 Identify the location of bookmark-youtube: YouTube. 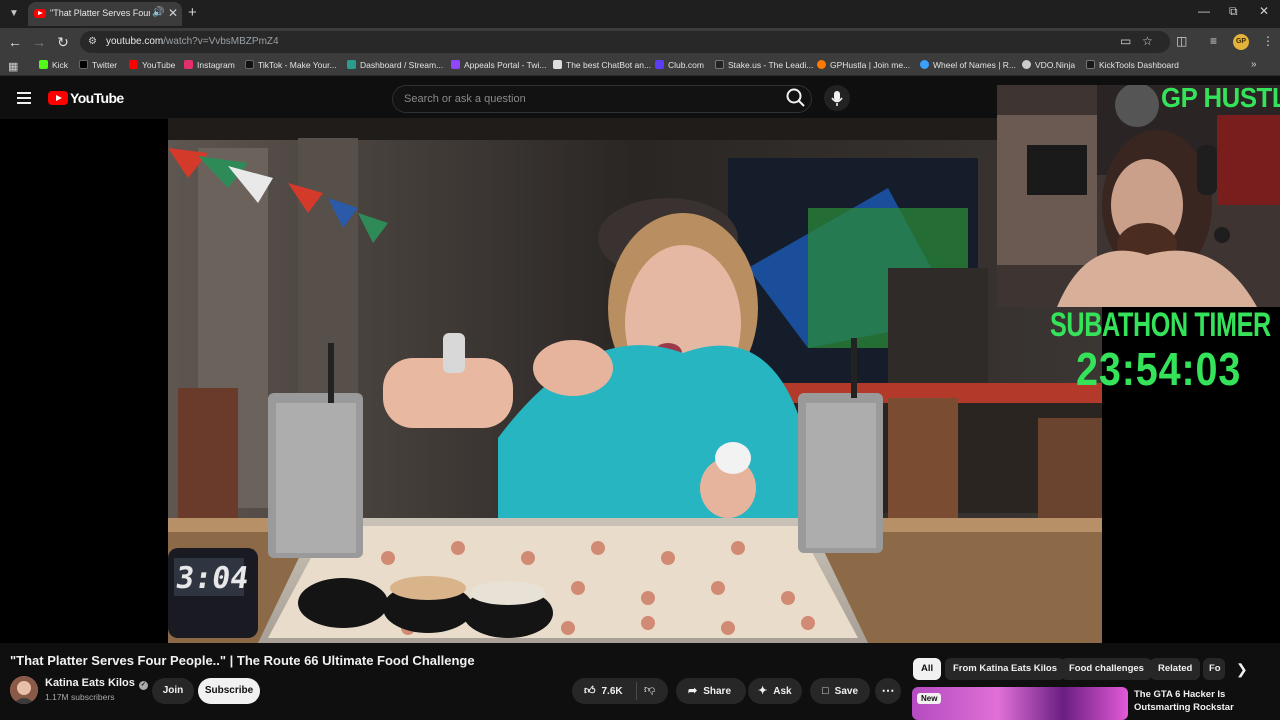
(152, 65).